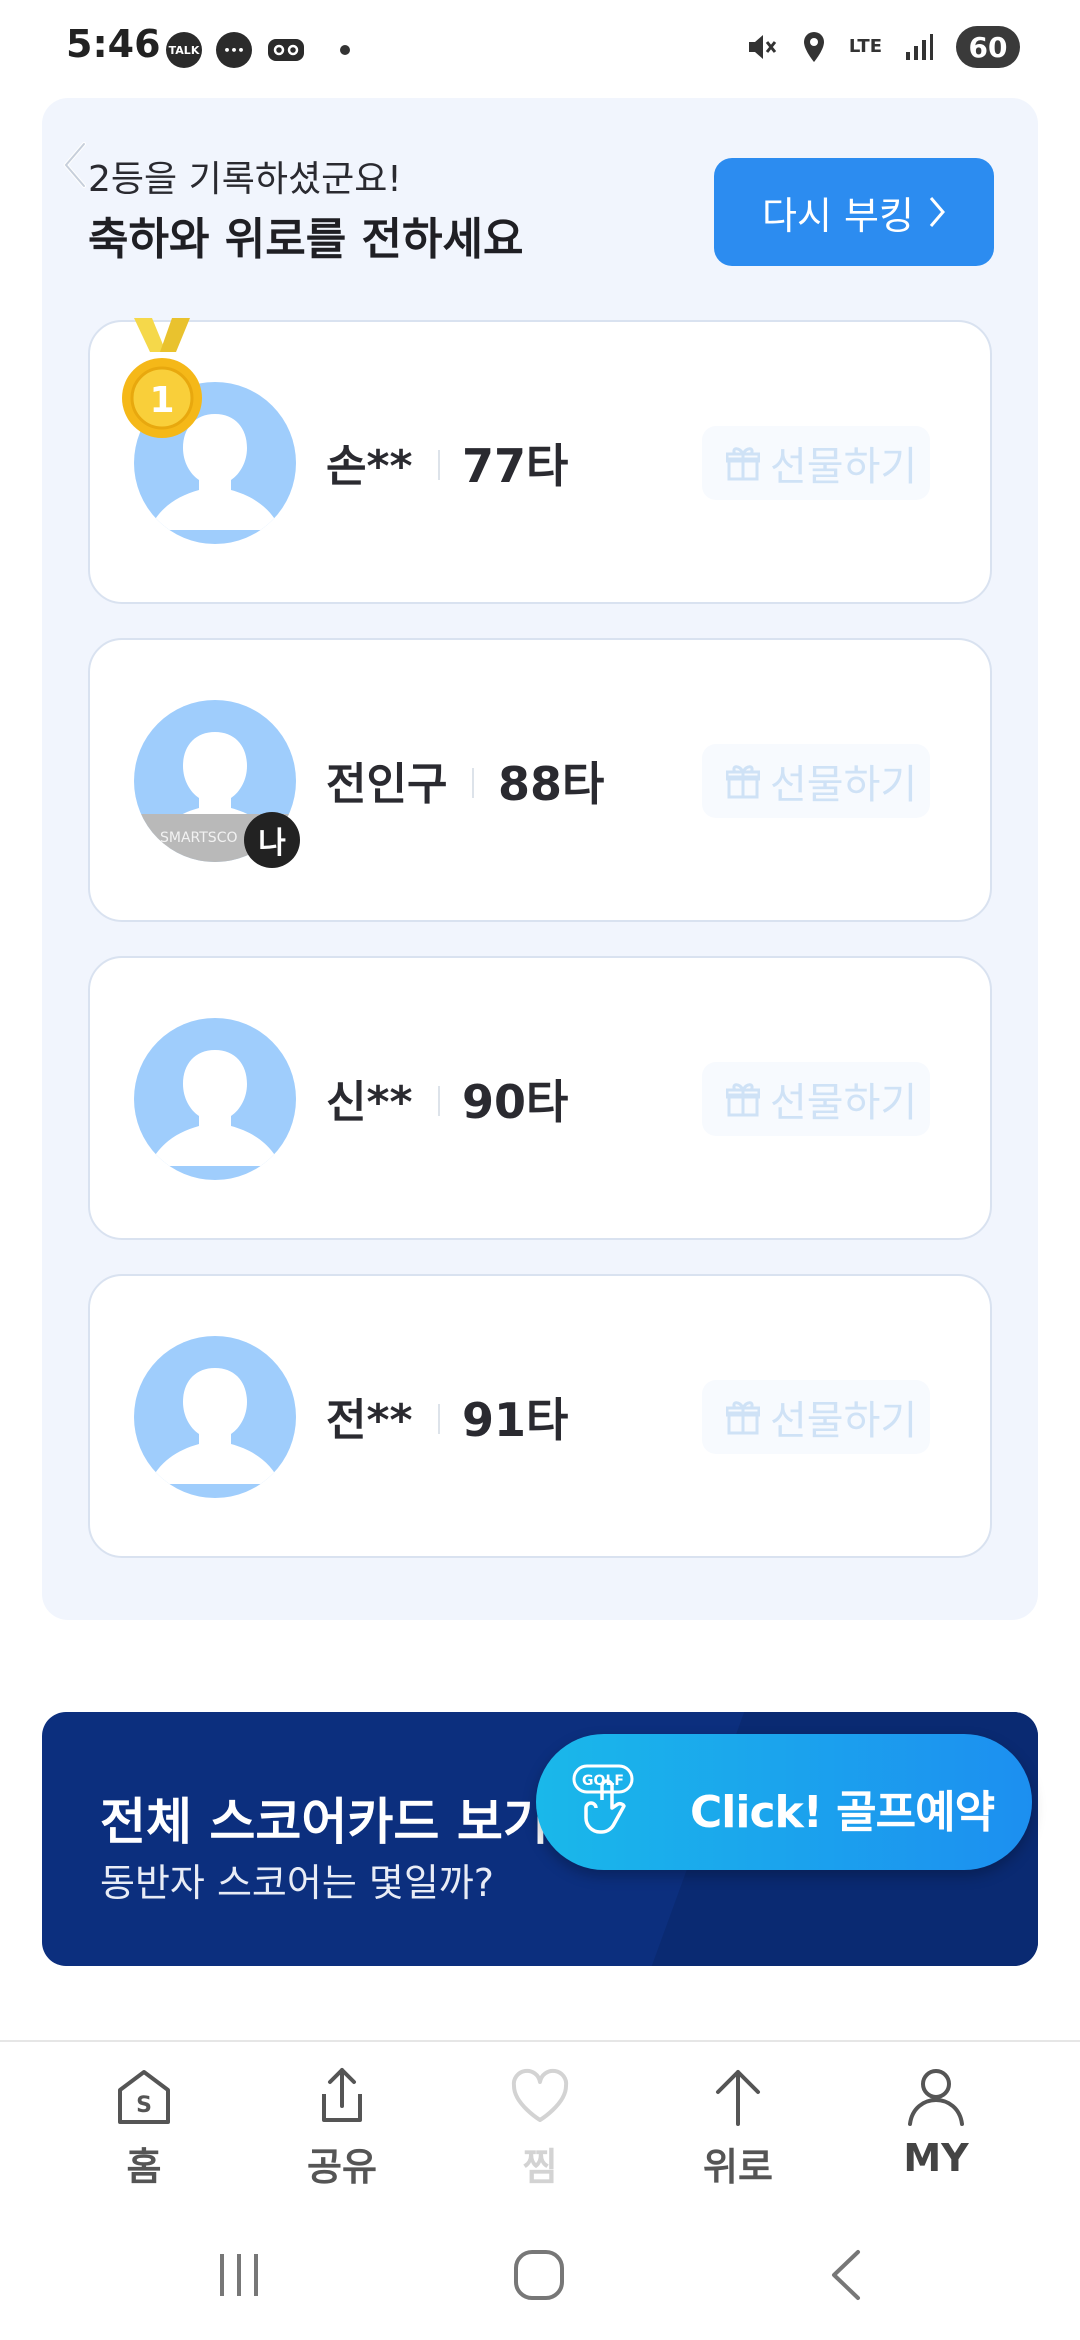  Describe the element at coordinates (239, 2275) in the screenshot. I see `recent-apps-icon` at that location.